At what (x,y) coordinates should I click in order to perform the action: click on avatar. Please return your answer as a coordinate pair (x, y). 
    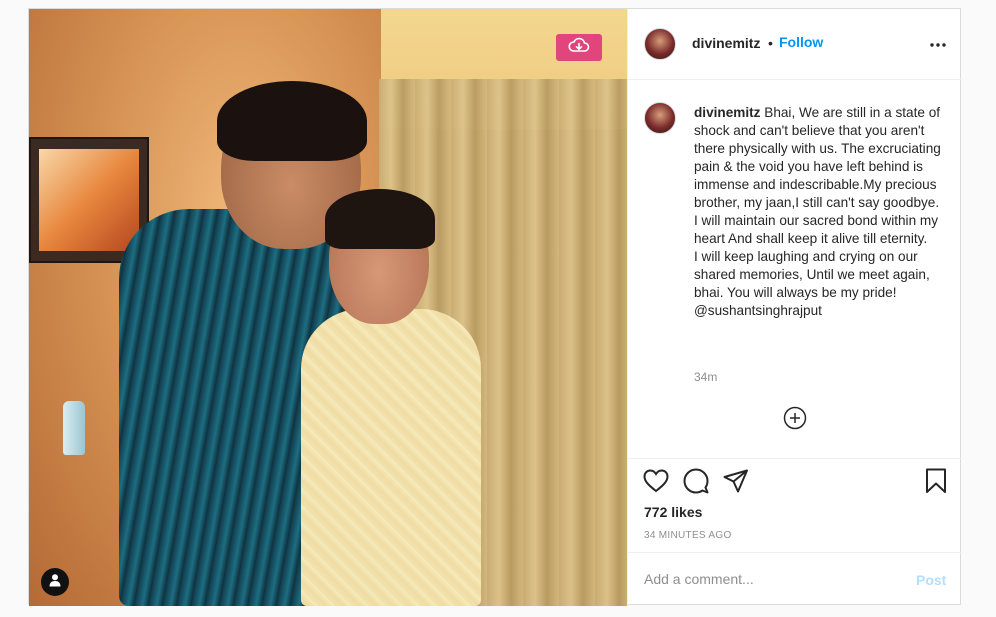
    Looking at the image, I should click on (660, 44).